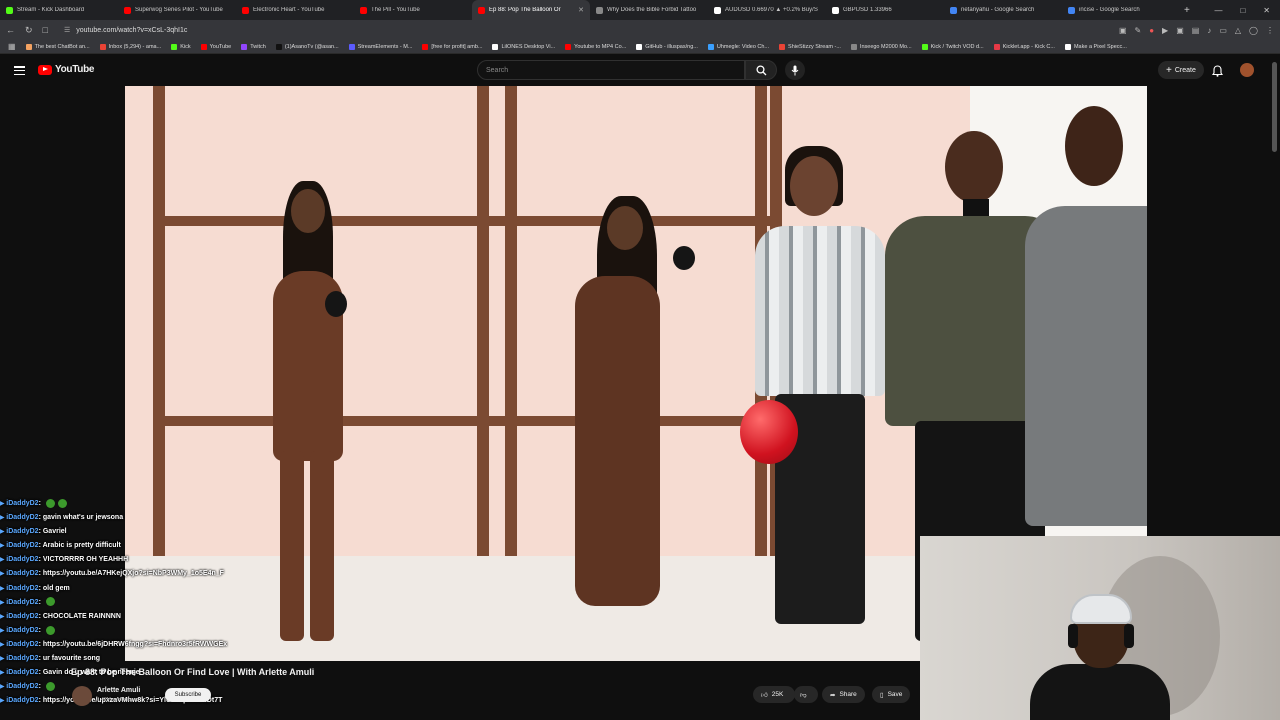 The width and height of the screenshot is (1280, 720). I want to click on browser-tab: GBPUSD 1.33966, so click(885, 10).